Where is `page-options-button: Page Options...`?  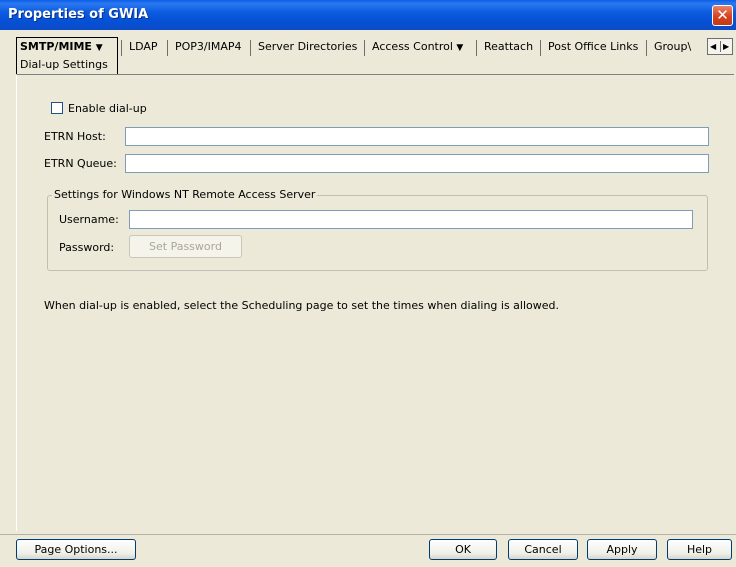 page-options-button: Page Options... is located at coordinates (76, 549).